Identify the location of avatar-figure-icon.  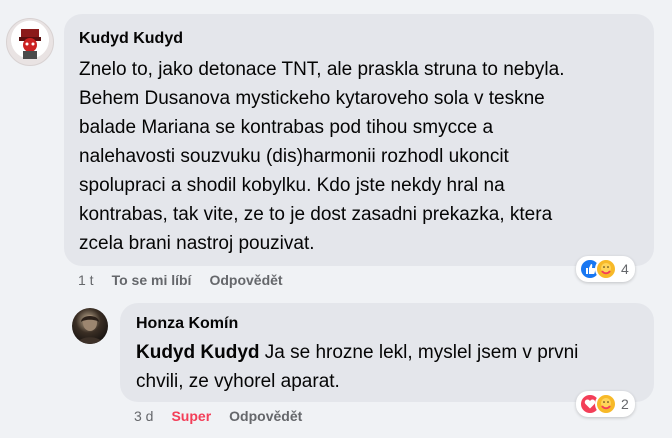
(30, 44).